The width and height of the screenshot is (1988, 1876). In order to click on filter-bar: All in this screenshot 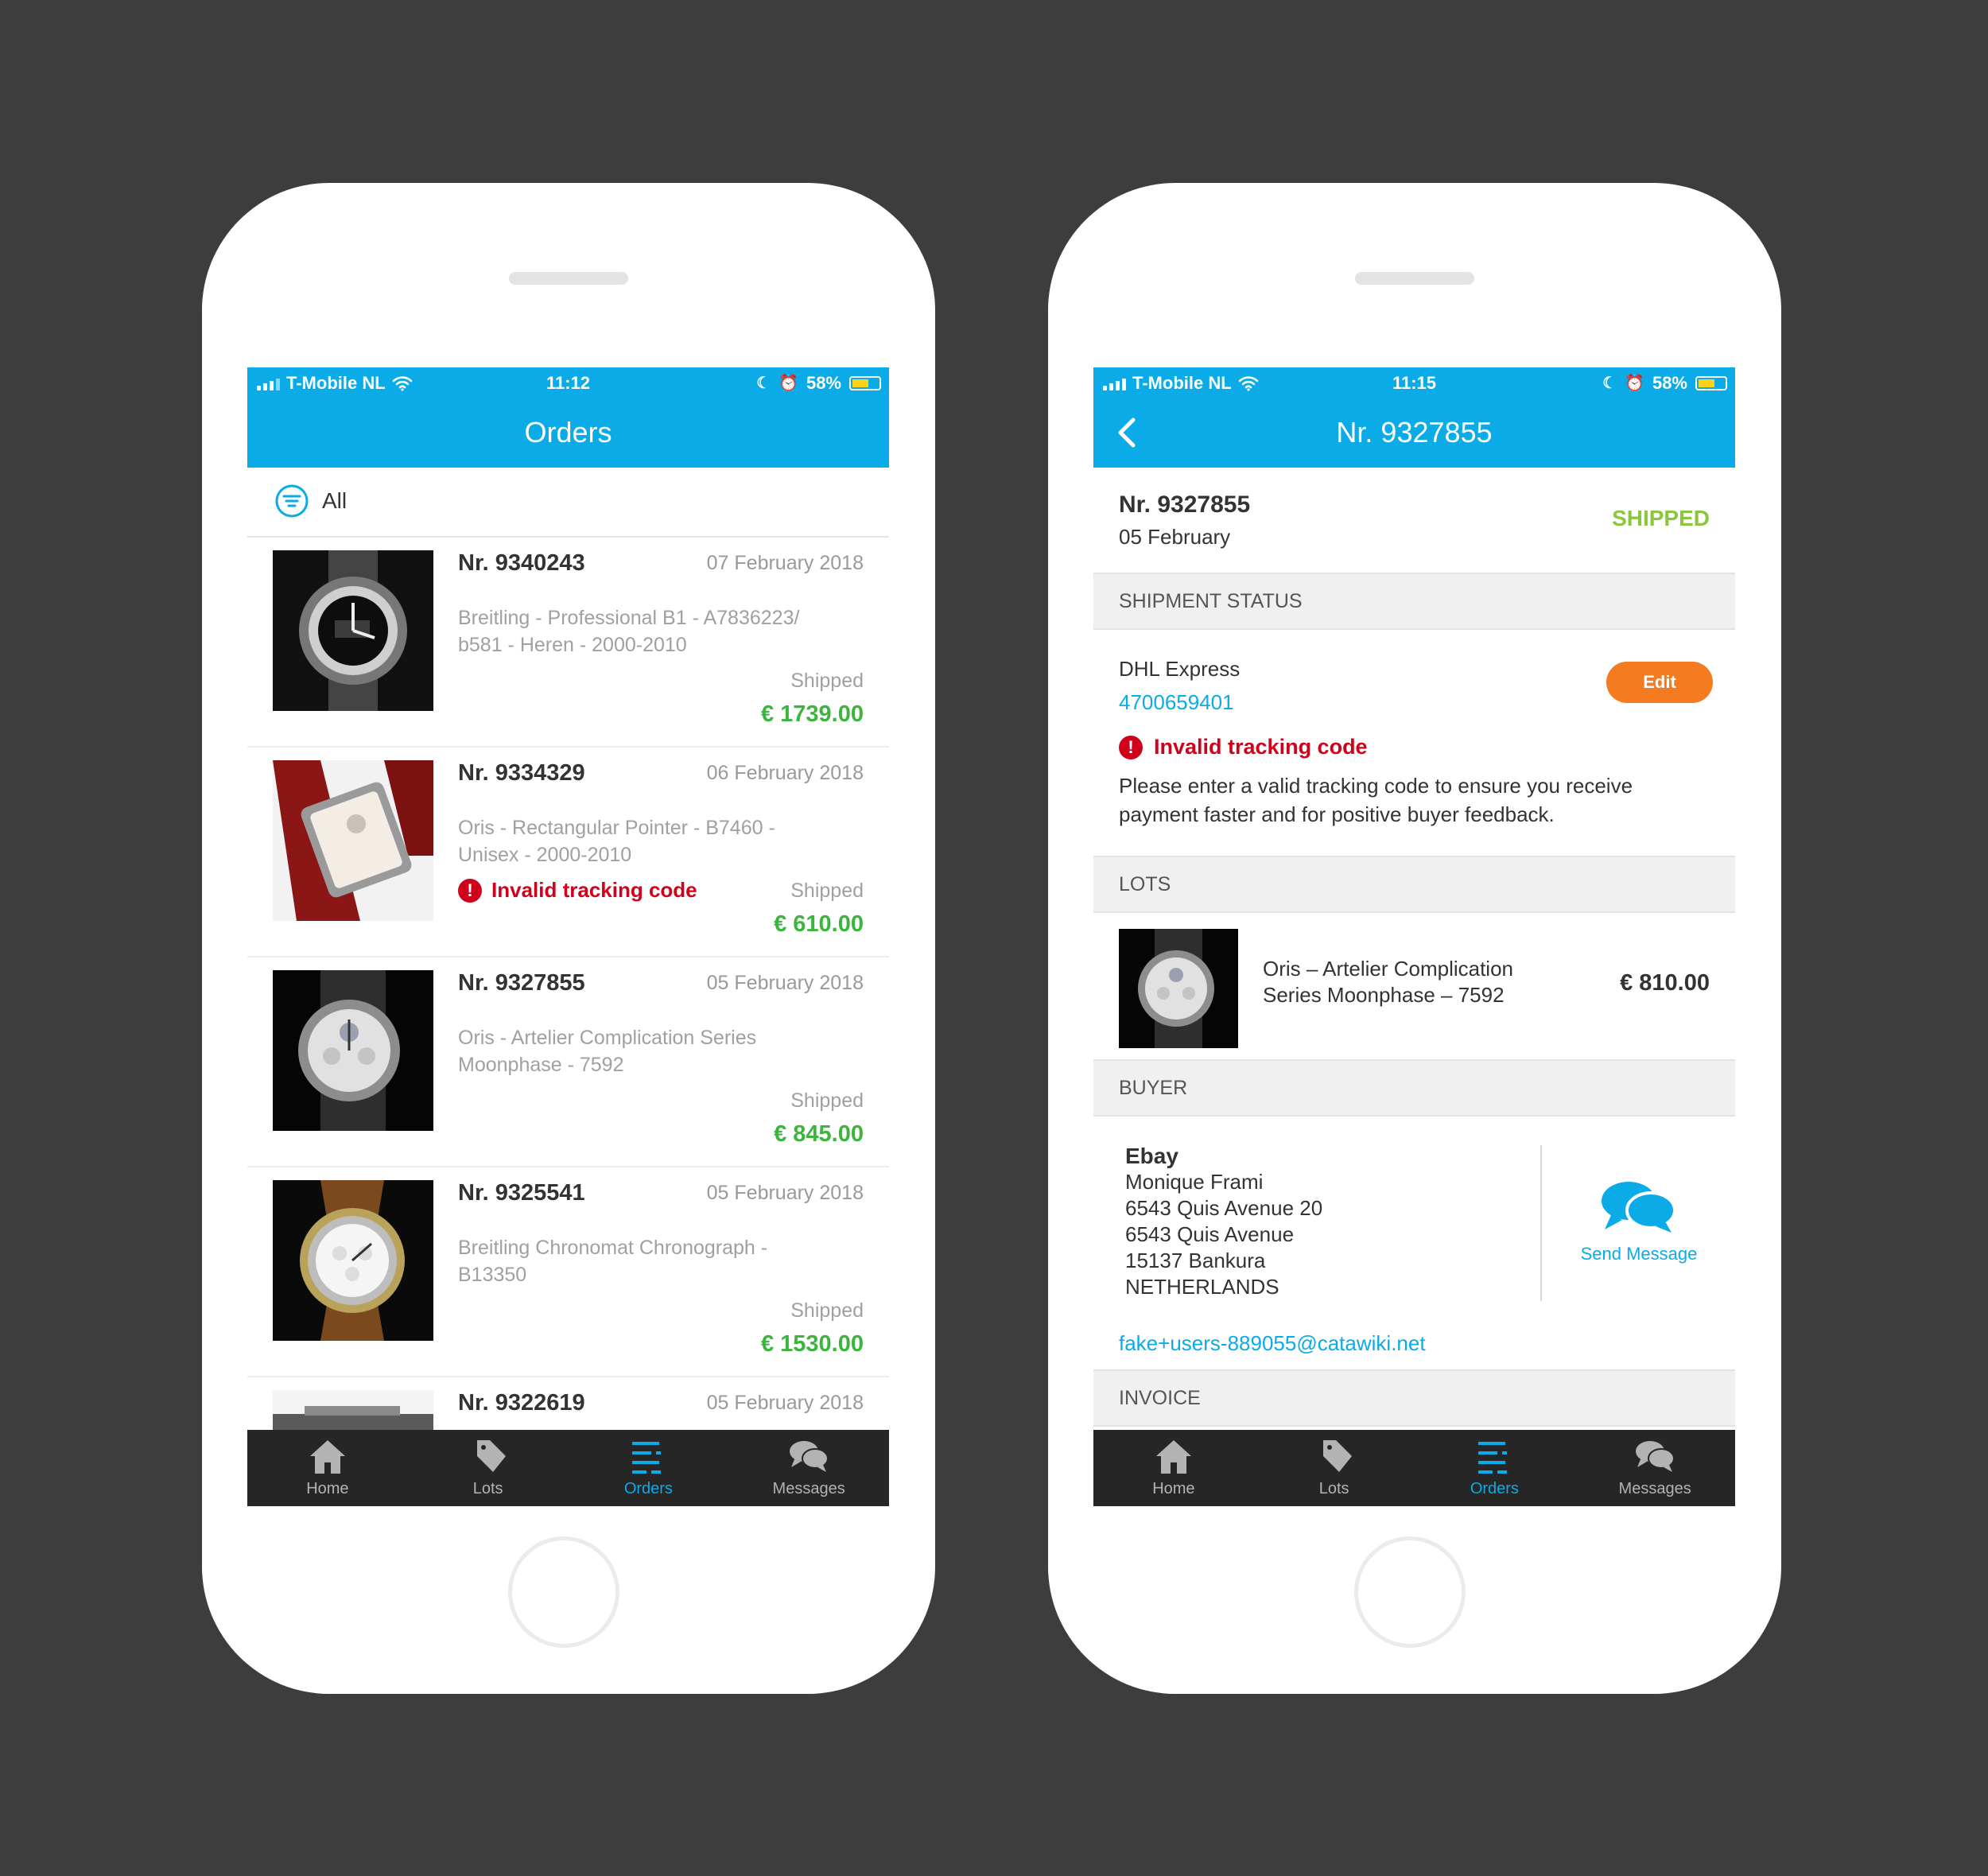, I will do `click(568, 503)`.